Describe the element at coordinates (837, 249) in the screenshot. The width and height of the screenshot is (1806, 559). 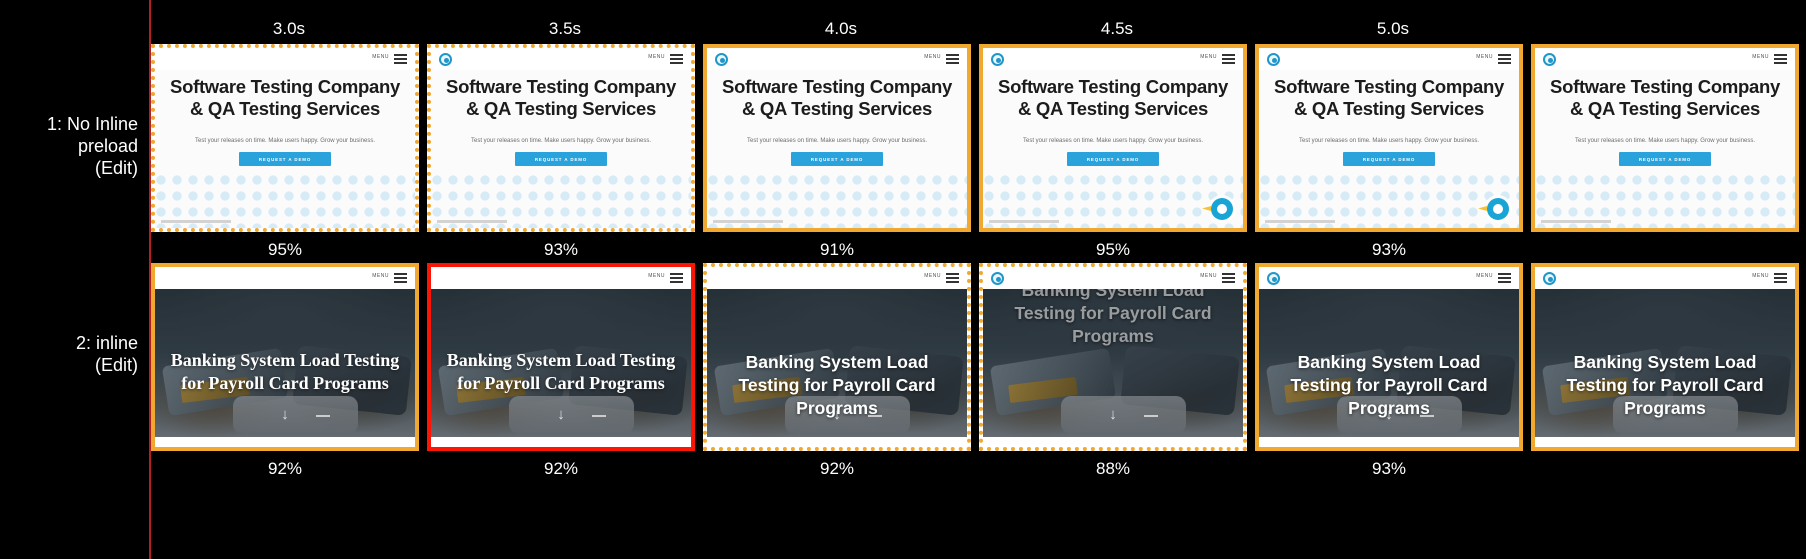
I see `visual-progress-percent: 91%` at that location.